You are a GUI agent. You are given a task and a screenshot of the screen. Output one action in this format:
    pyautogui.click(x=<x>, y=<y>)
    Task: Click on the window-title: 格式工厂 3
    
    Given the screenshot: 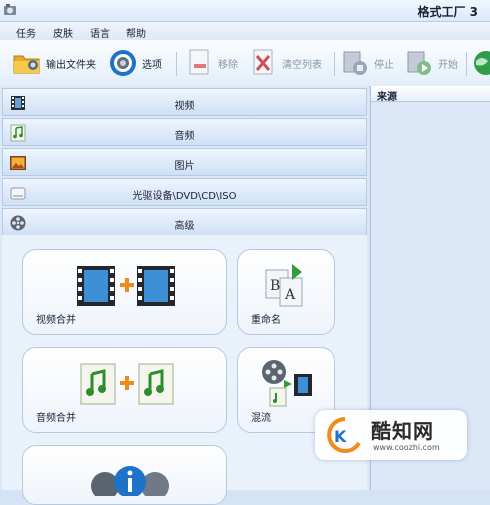 What is the action you would take?
    pyautogui.click(x=447, y=12)
    